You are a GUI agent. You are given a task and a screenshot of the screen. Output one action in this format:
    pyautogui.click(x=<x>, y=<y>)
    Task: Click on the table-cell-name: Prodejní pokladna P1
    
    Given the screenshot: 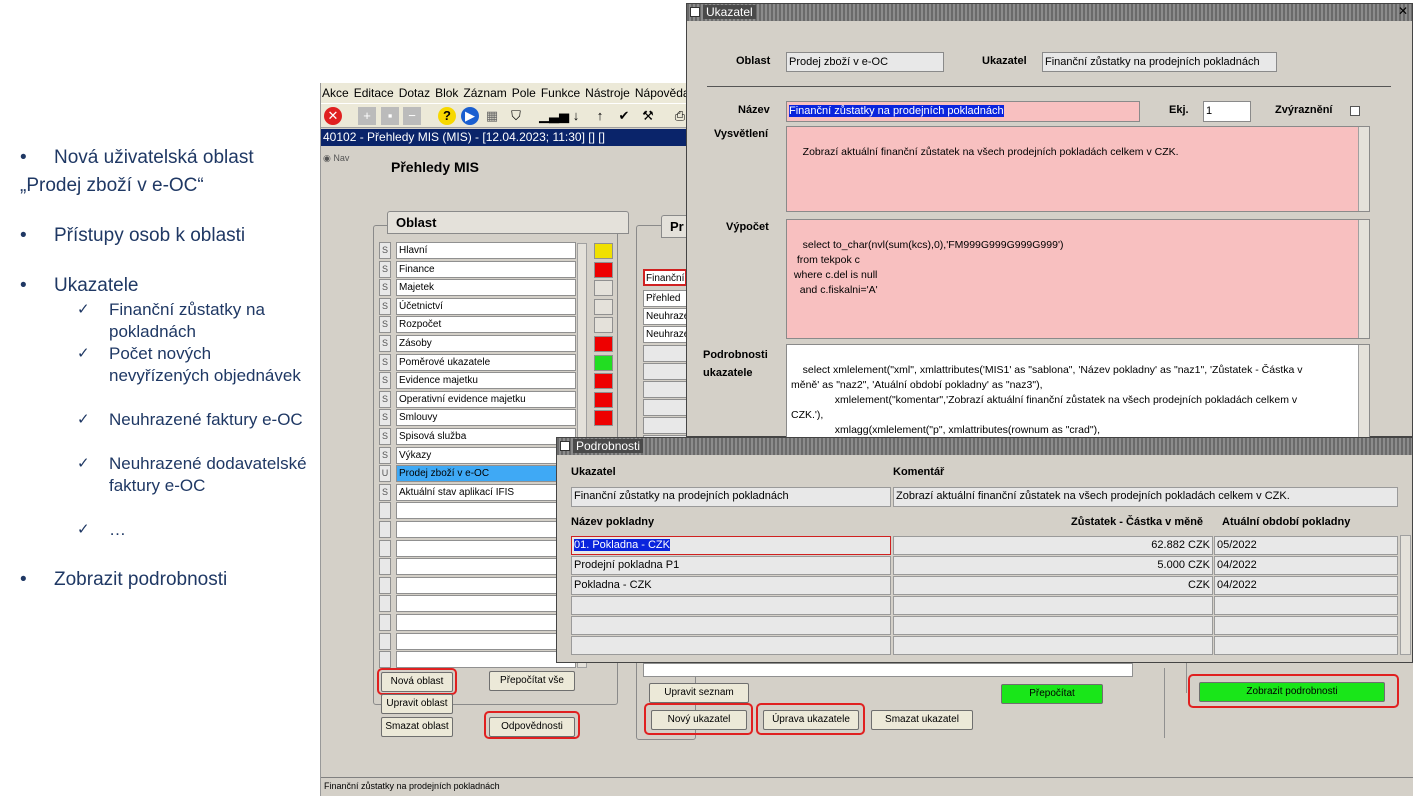 What is the action you would take?
    pyautogui.click(x=731, y=565)
    